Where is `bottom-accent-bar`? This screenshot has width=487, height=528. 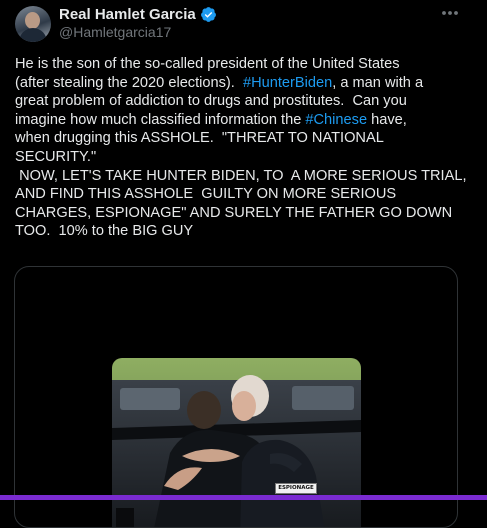
bottom-accent-bar is located at coordinates (243, 497).